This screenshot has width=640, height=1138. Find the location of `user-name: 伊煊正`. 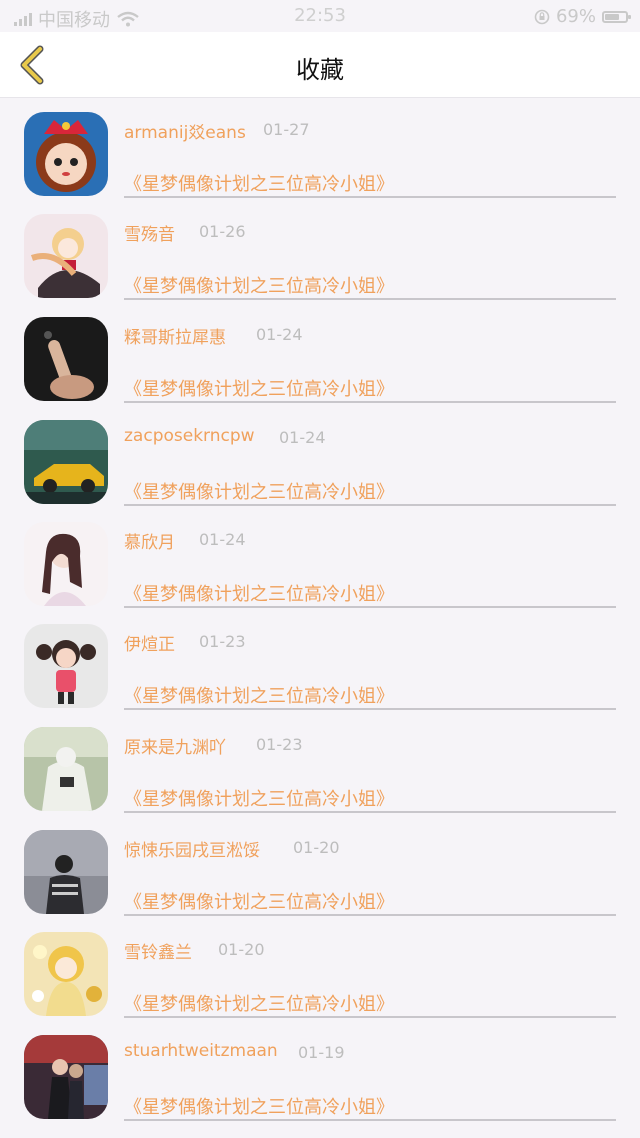

user-name: 伊煊正 is located at coordinates (149, 642).